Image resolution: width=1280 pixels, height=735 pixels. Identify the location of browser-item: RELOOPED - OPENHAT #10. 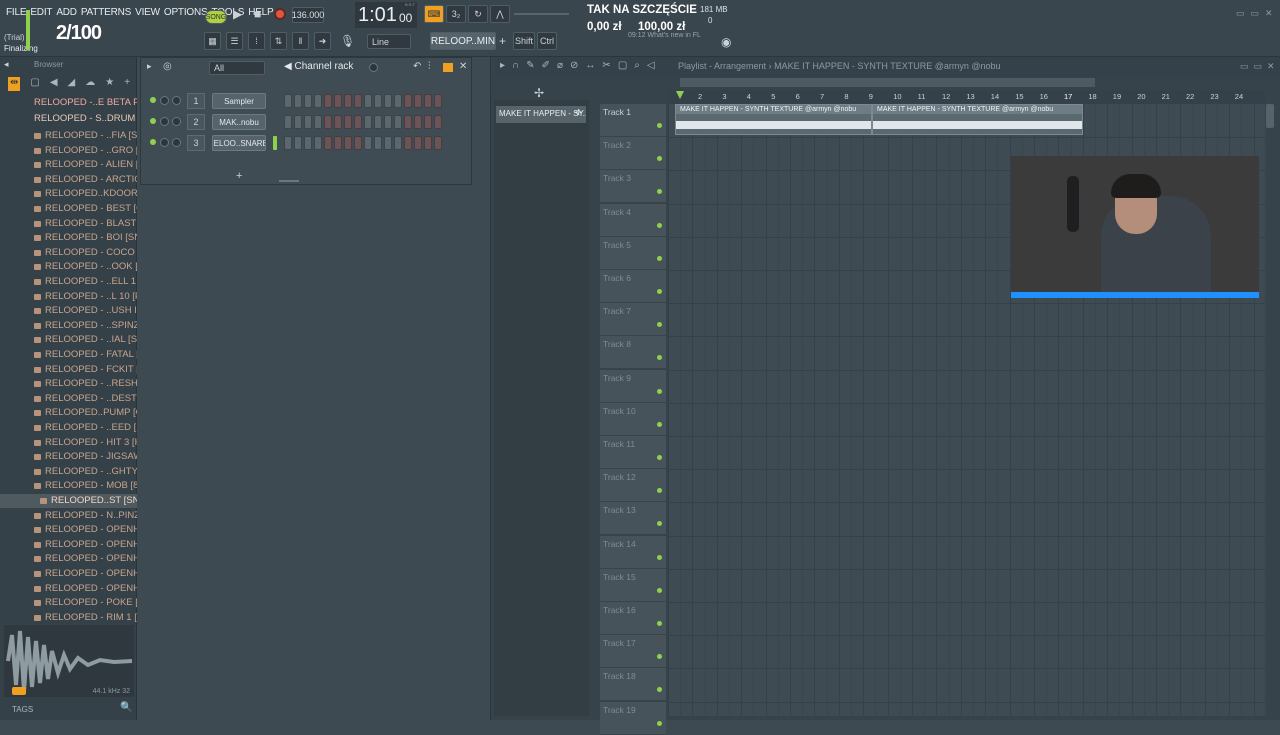
(68, 574).